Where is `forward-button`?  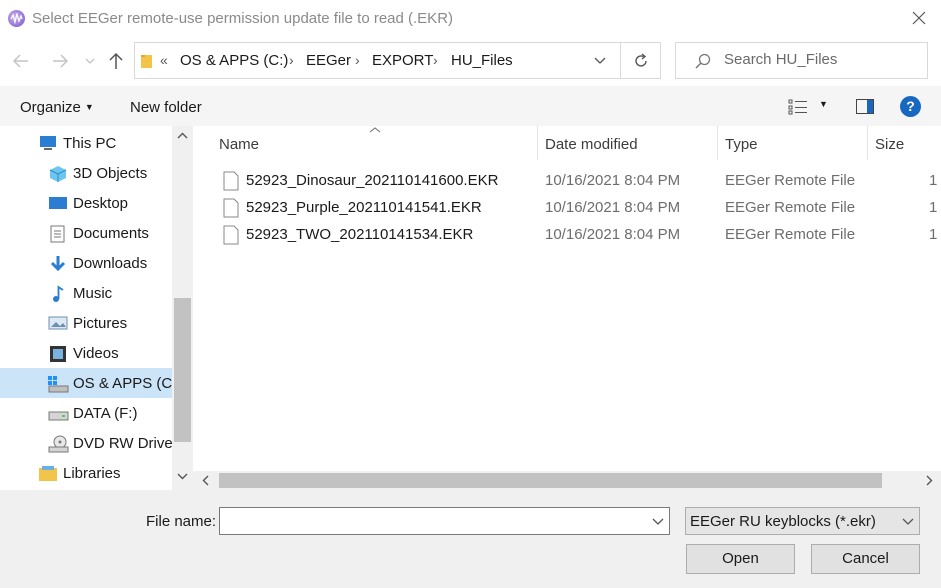
forward-button is located at coordinates (60, 61).